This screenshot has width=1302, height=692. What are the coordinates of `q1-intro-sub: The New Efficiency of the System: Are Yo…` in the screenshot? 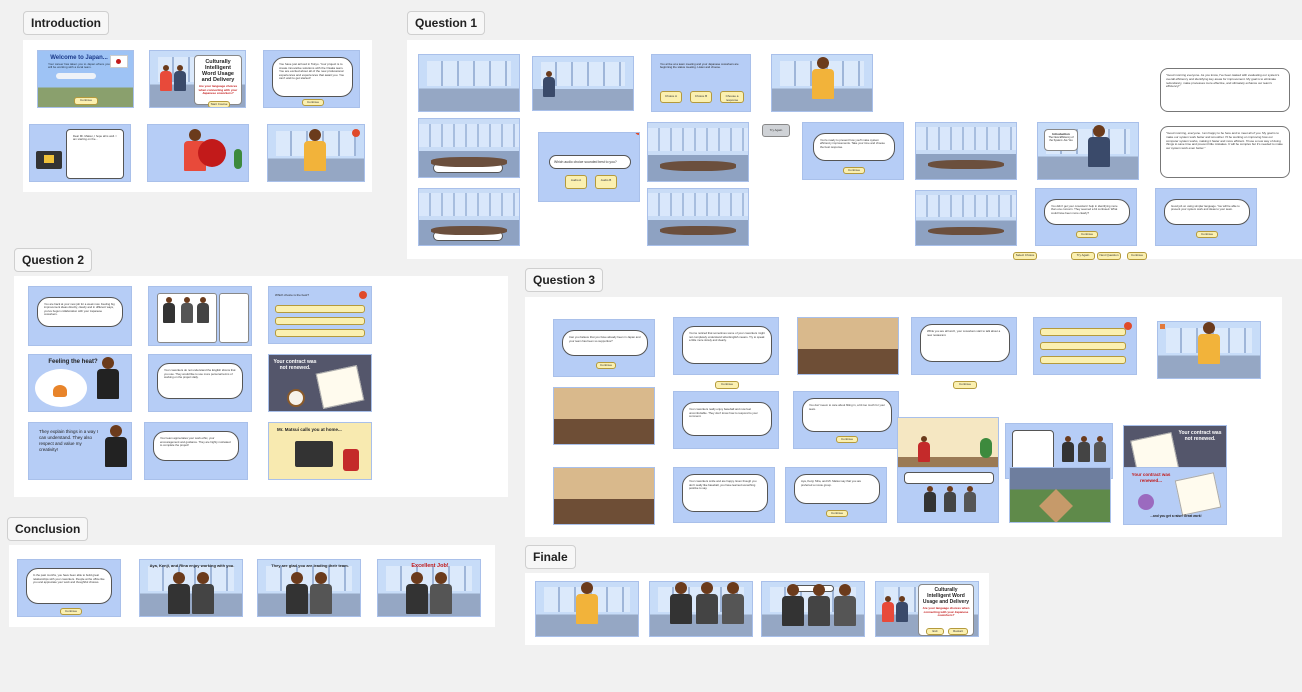 It's located at (1061, 139).